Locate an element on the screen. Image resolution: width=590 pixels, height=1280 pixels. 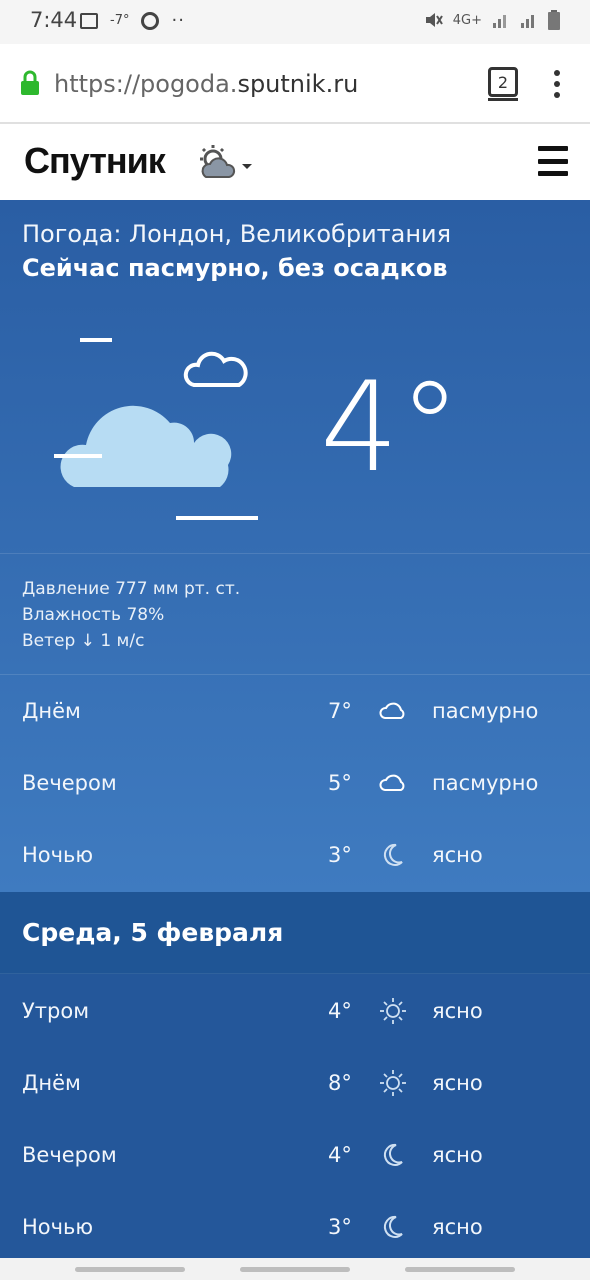
current-summary: Сейчас пасмурно, без осадков is located at coordinates (235, 268).